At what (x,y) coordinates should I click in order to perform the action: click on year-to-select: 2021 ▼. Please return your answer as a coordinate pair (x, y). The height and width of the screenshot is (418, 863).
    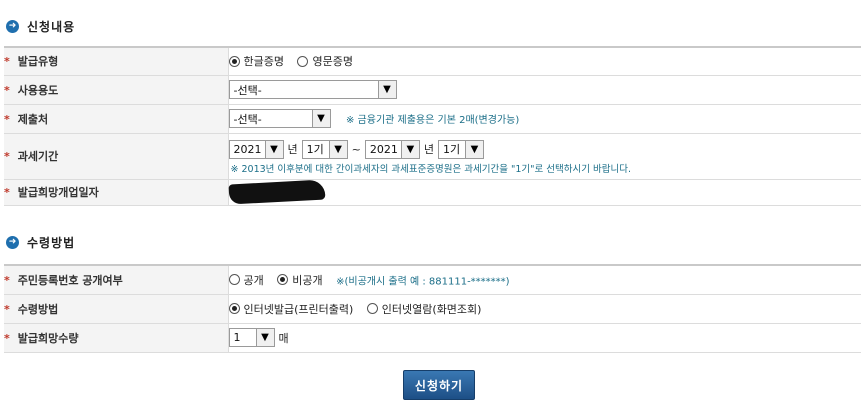
    Looking at the image, I should click on (392, 149).